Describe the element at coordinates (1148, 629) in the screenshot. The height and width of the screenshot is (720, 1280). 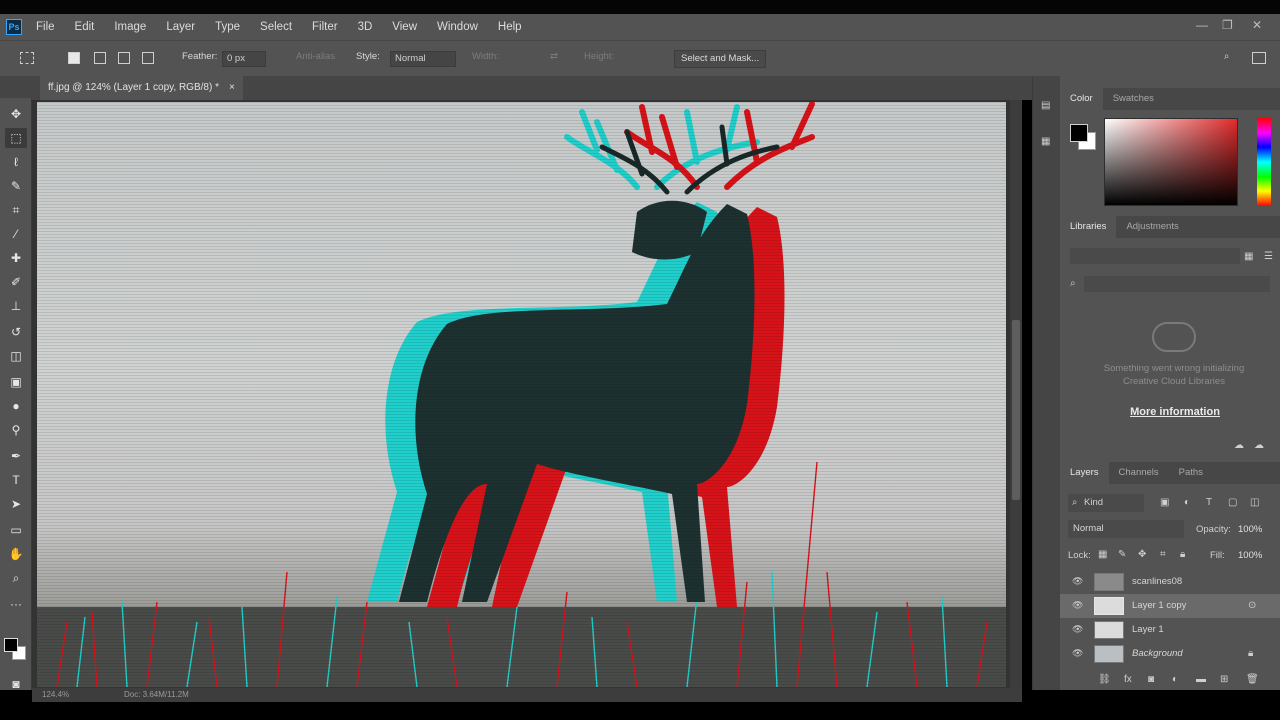
I see `layer-name: Layer 1` at that location.